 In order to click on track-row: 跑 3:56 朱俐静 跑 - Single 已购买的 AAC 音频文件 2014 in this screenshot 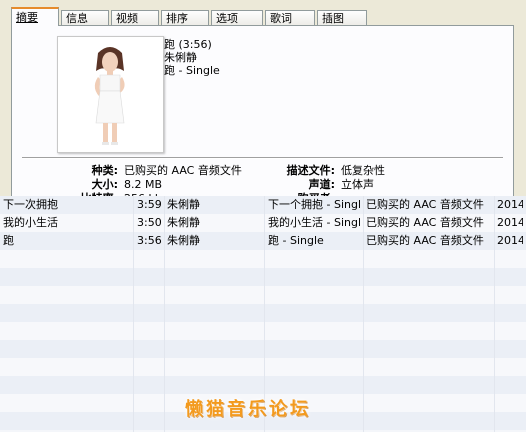, I will do `click(263, 241)`.